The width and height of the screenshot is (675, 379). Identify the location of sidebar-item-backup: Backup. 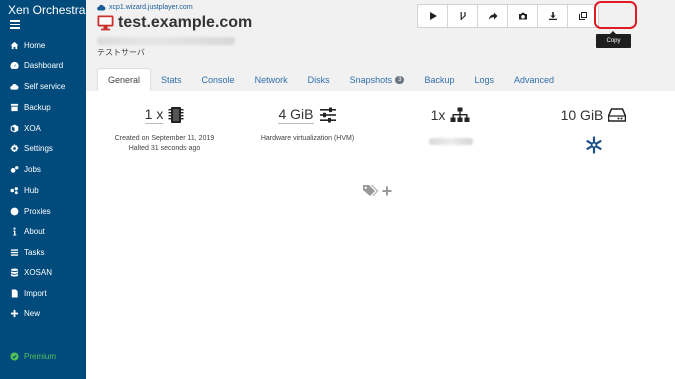
(30, 107).